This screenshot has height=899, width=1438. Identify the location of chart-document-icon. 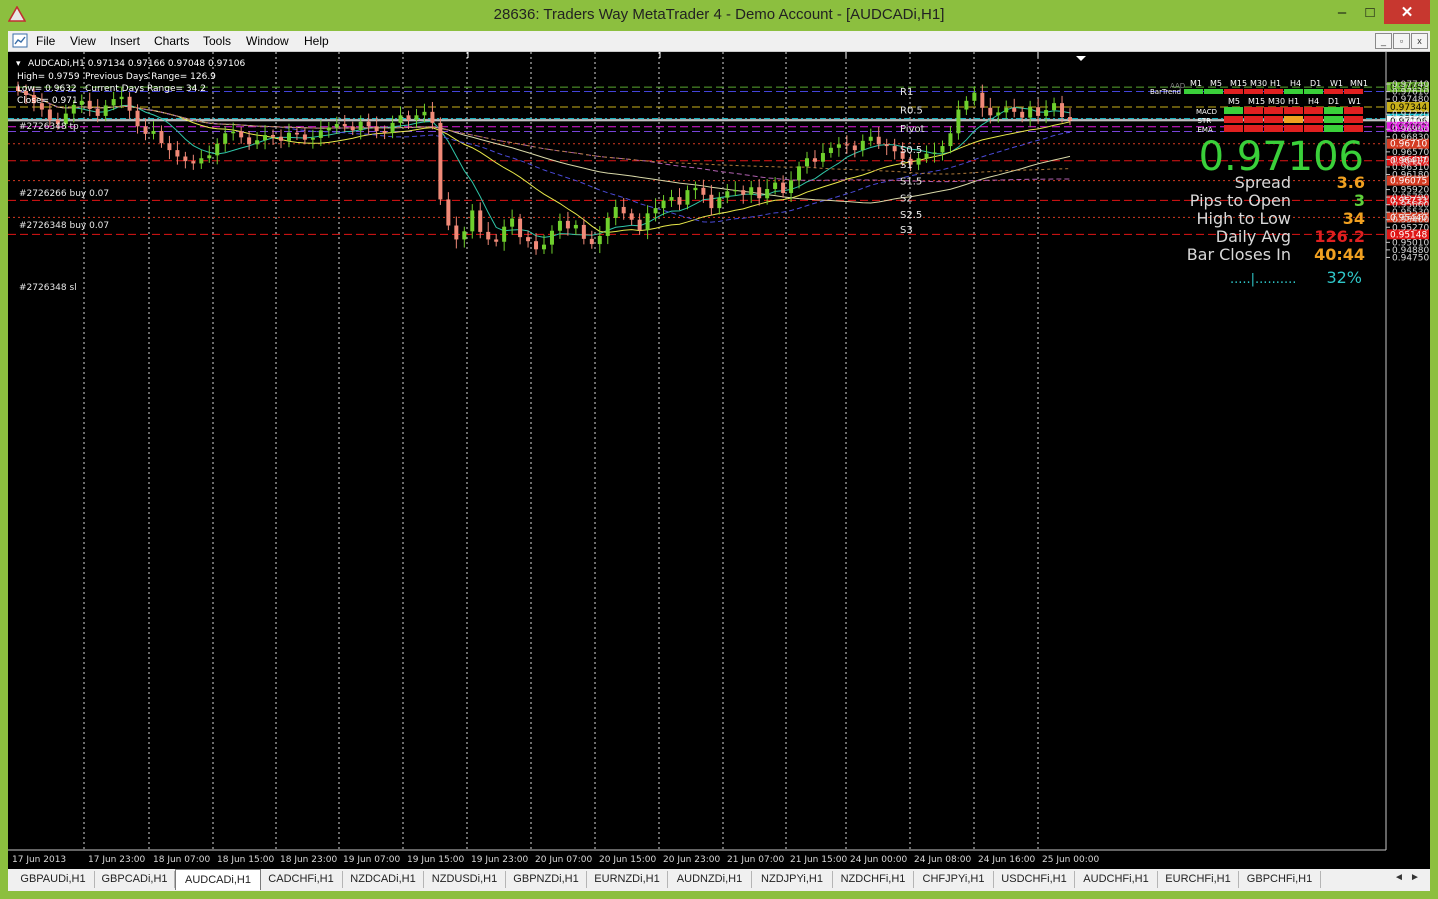
(20, 40).